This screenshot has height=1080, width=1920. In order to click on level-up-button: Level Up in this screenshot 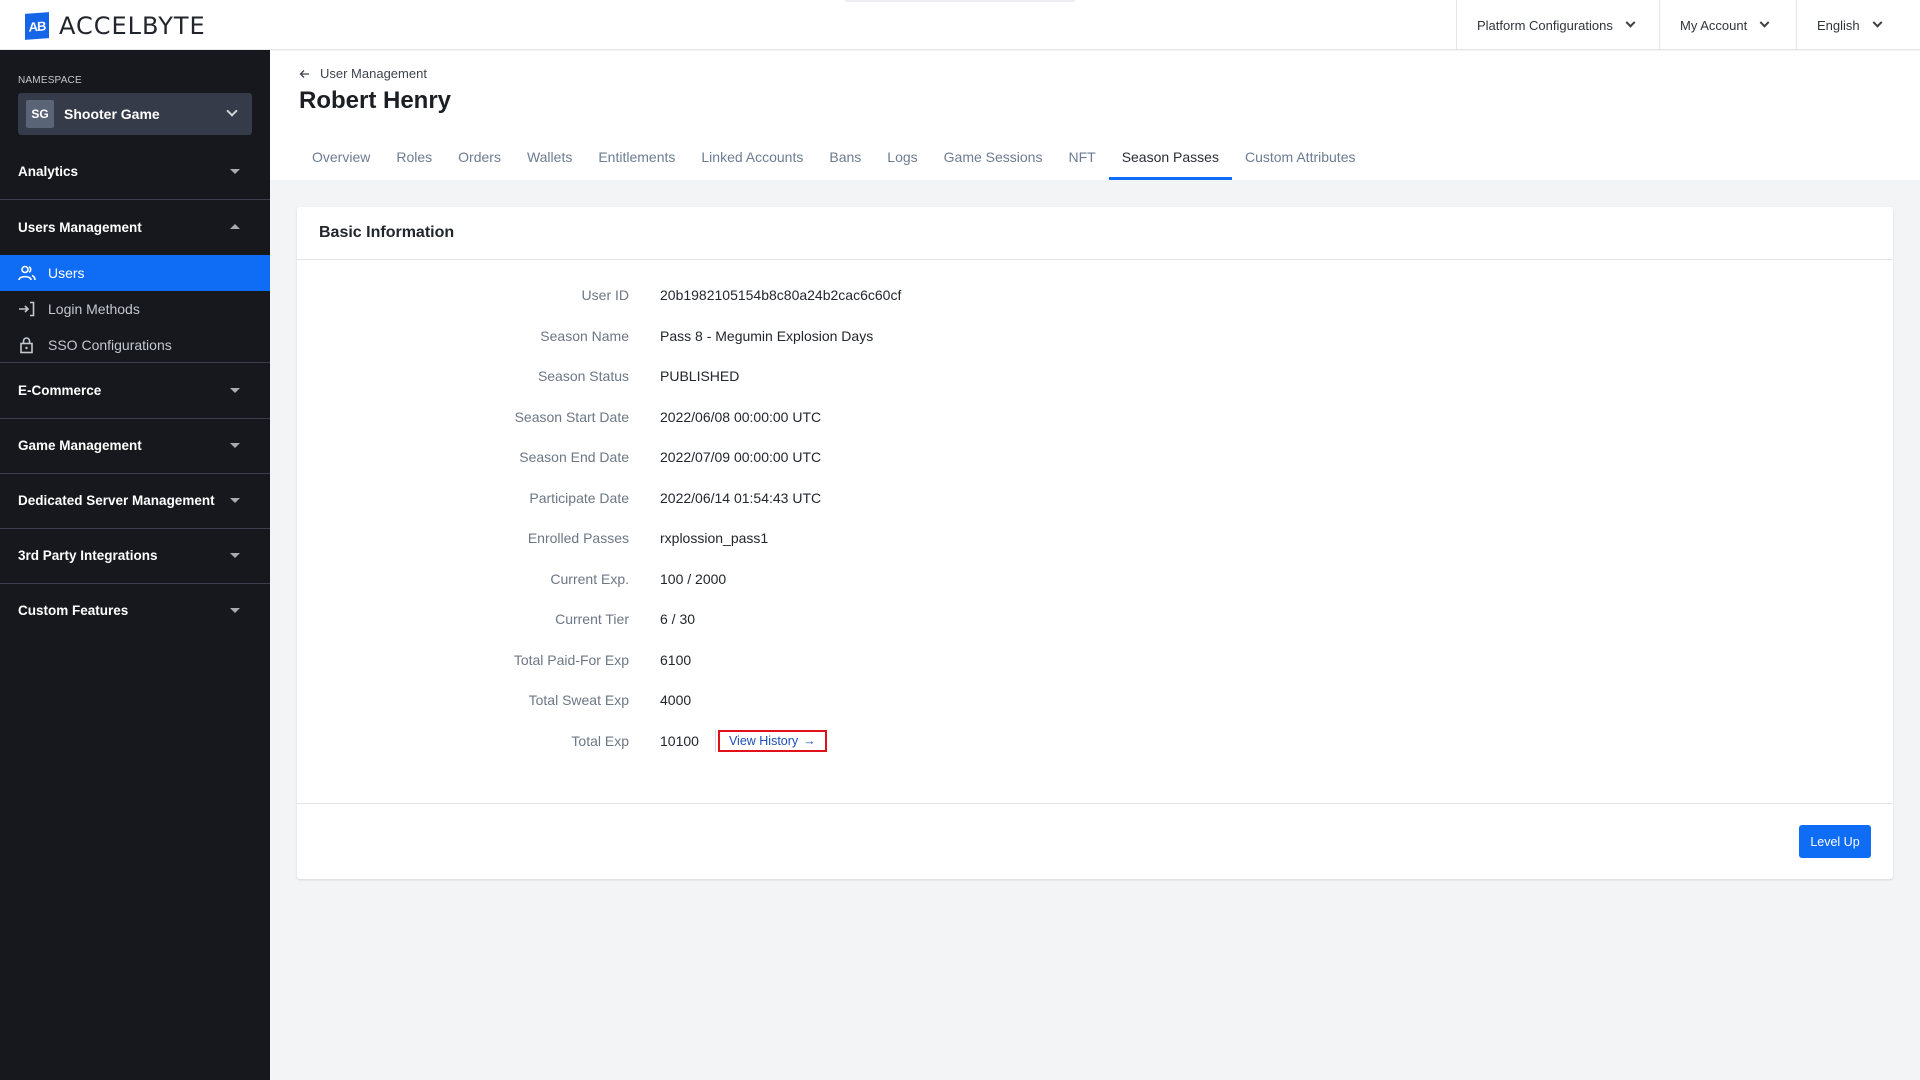, I will do `click(1835, 841)`.